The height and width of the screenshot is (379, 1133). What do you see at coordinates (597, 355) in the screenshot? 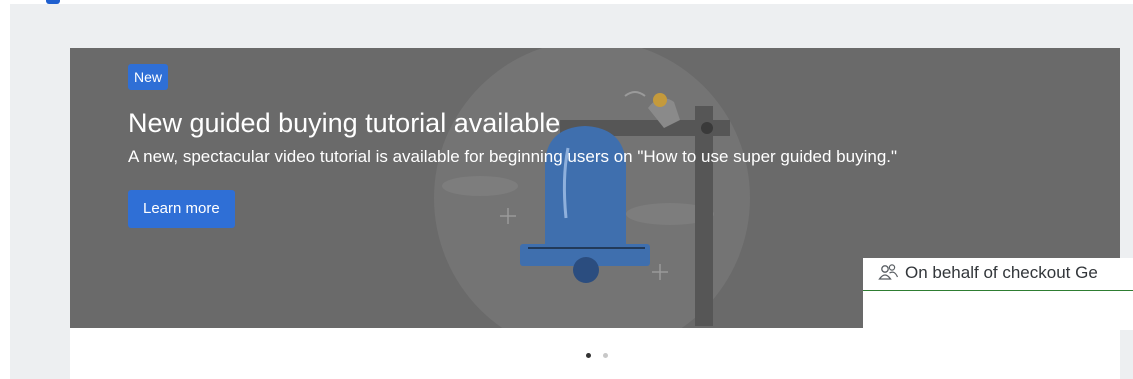
I see `carousel-pagination` at bounding box center [597, 355].